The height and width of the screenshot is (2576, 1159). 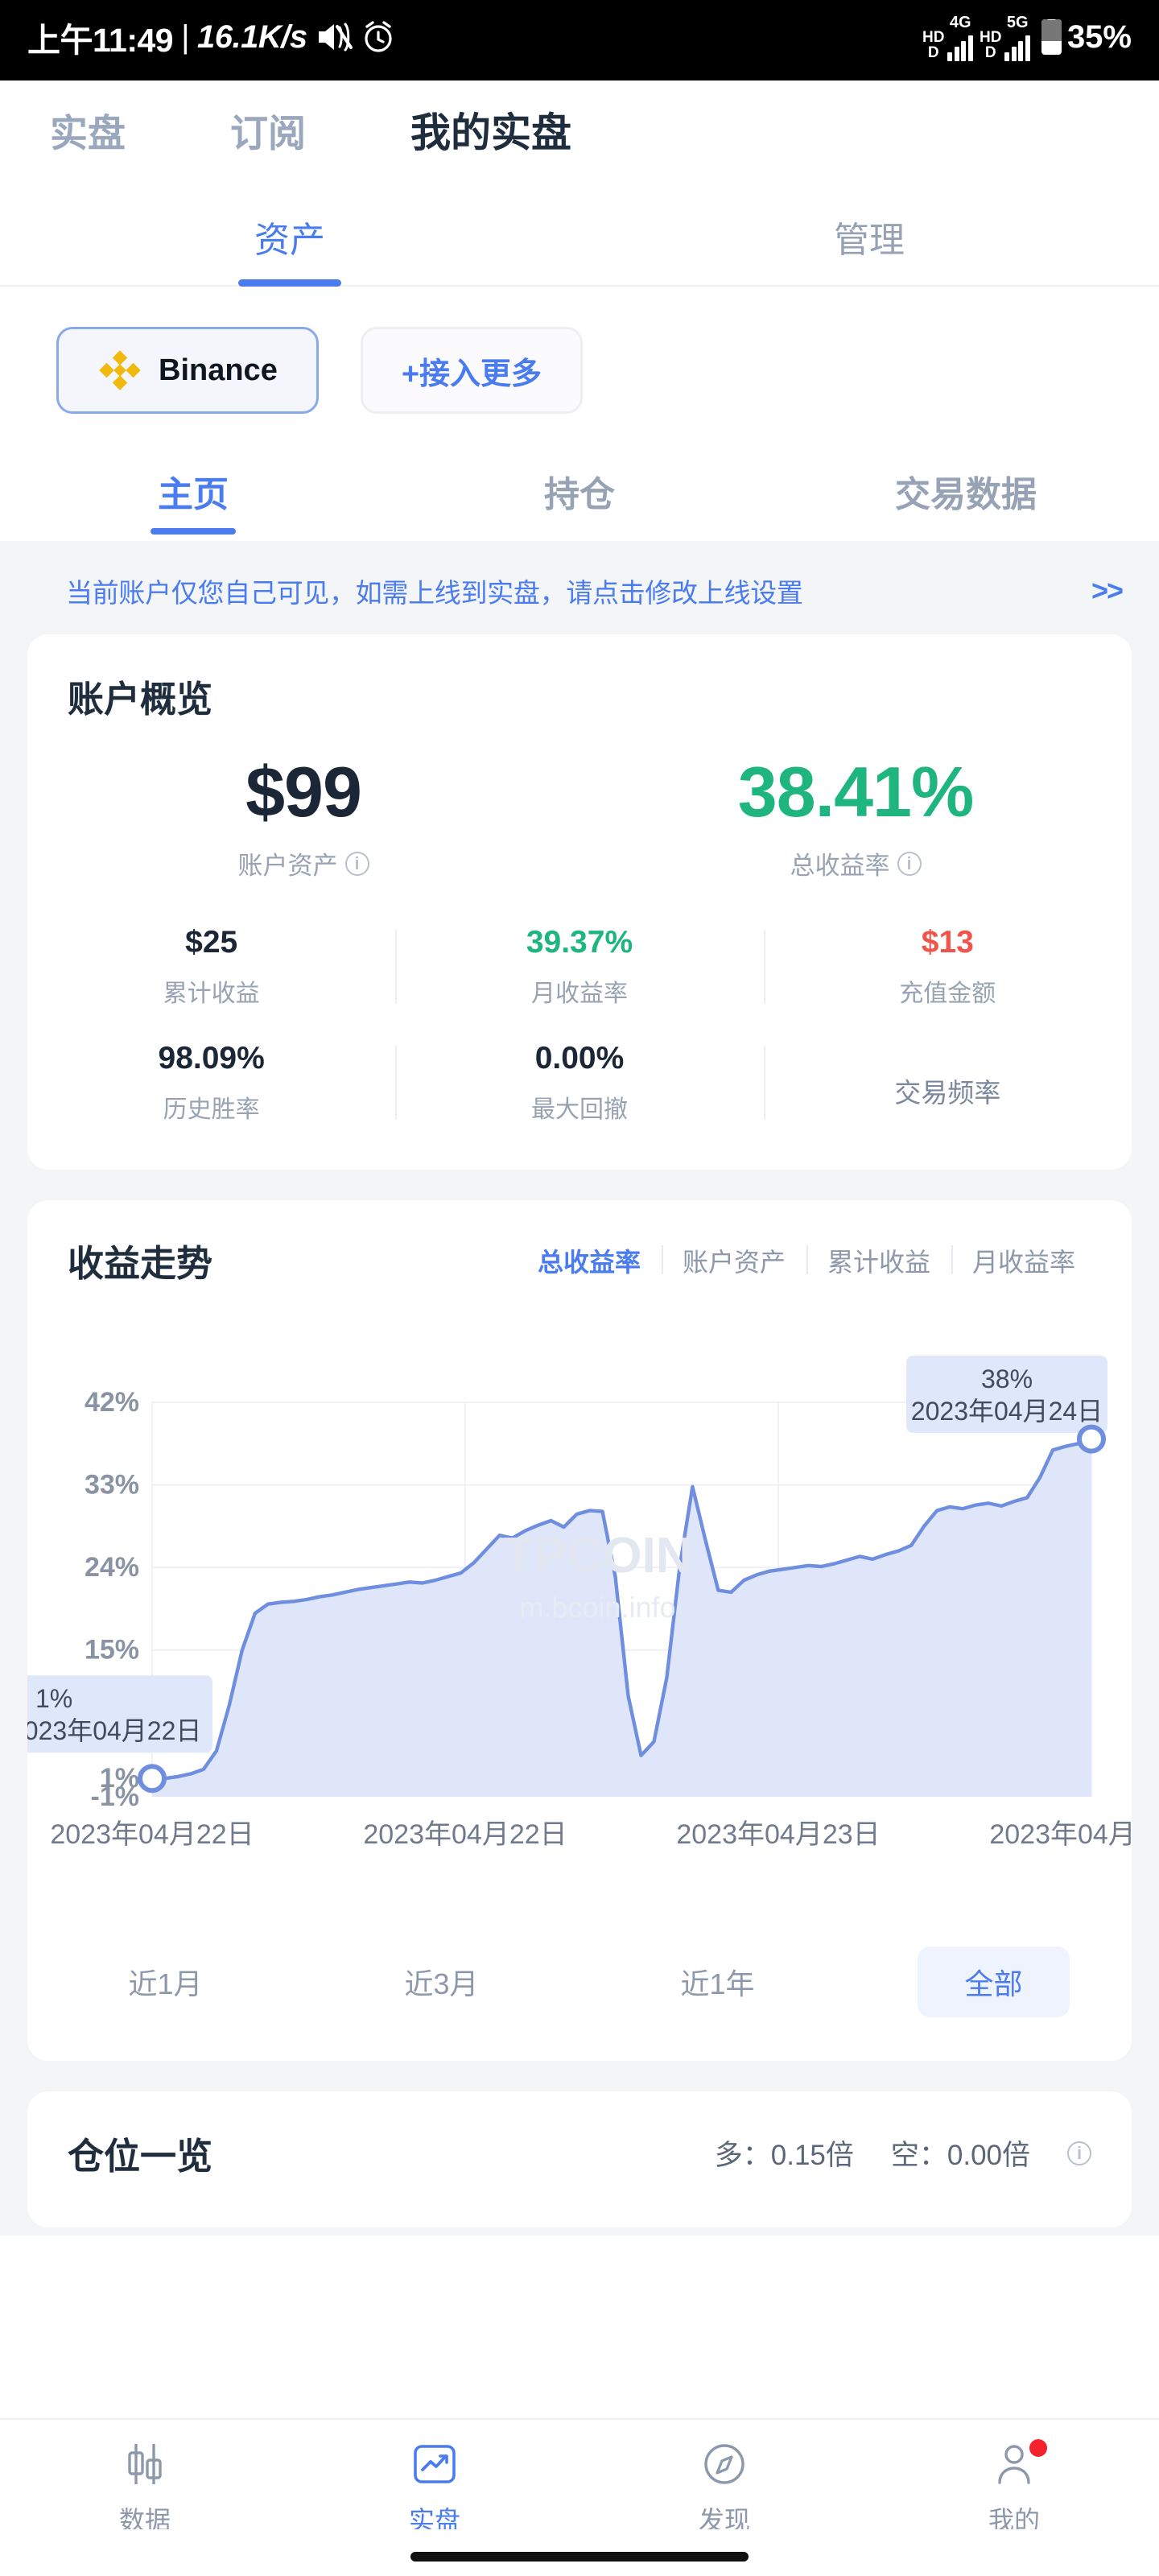 I want to click on svg-text: 1%, so click(x=53, y=1698).